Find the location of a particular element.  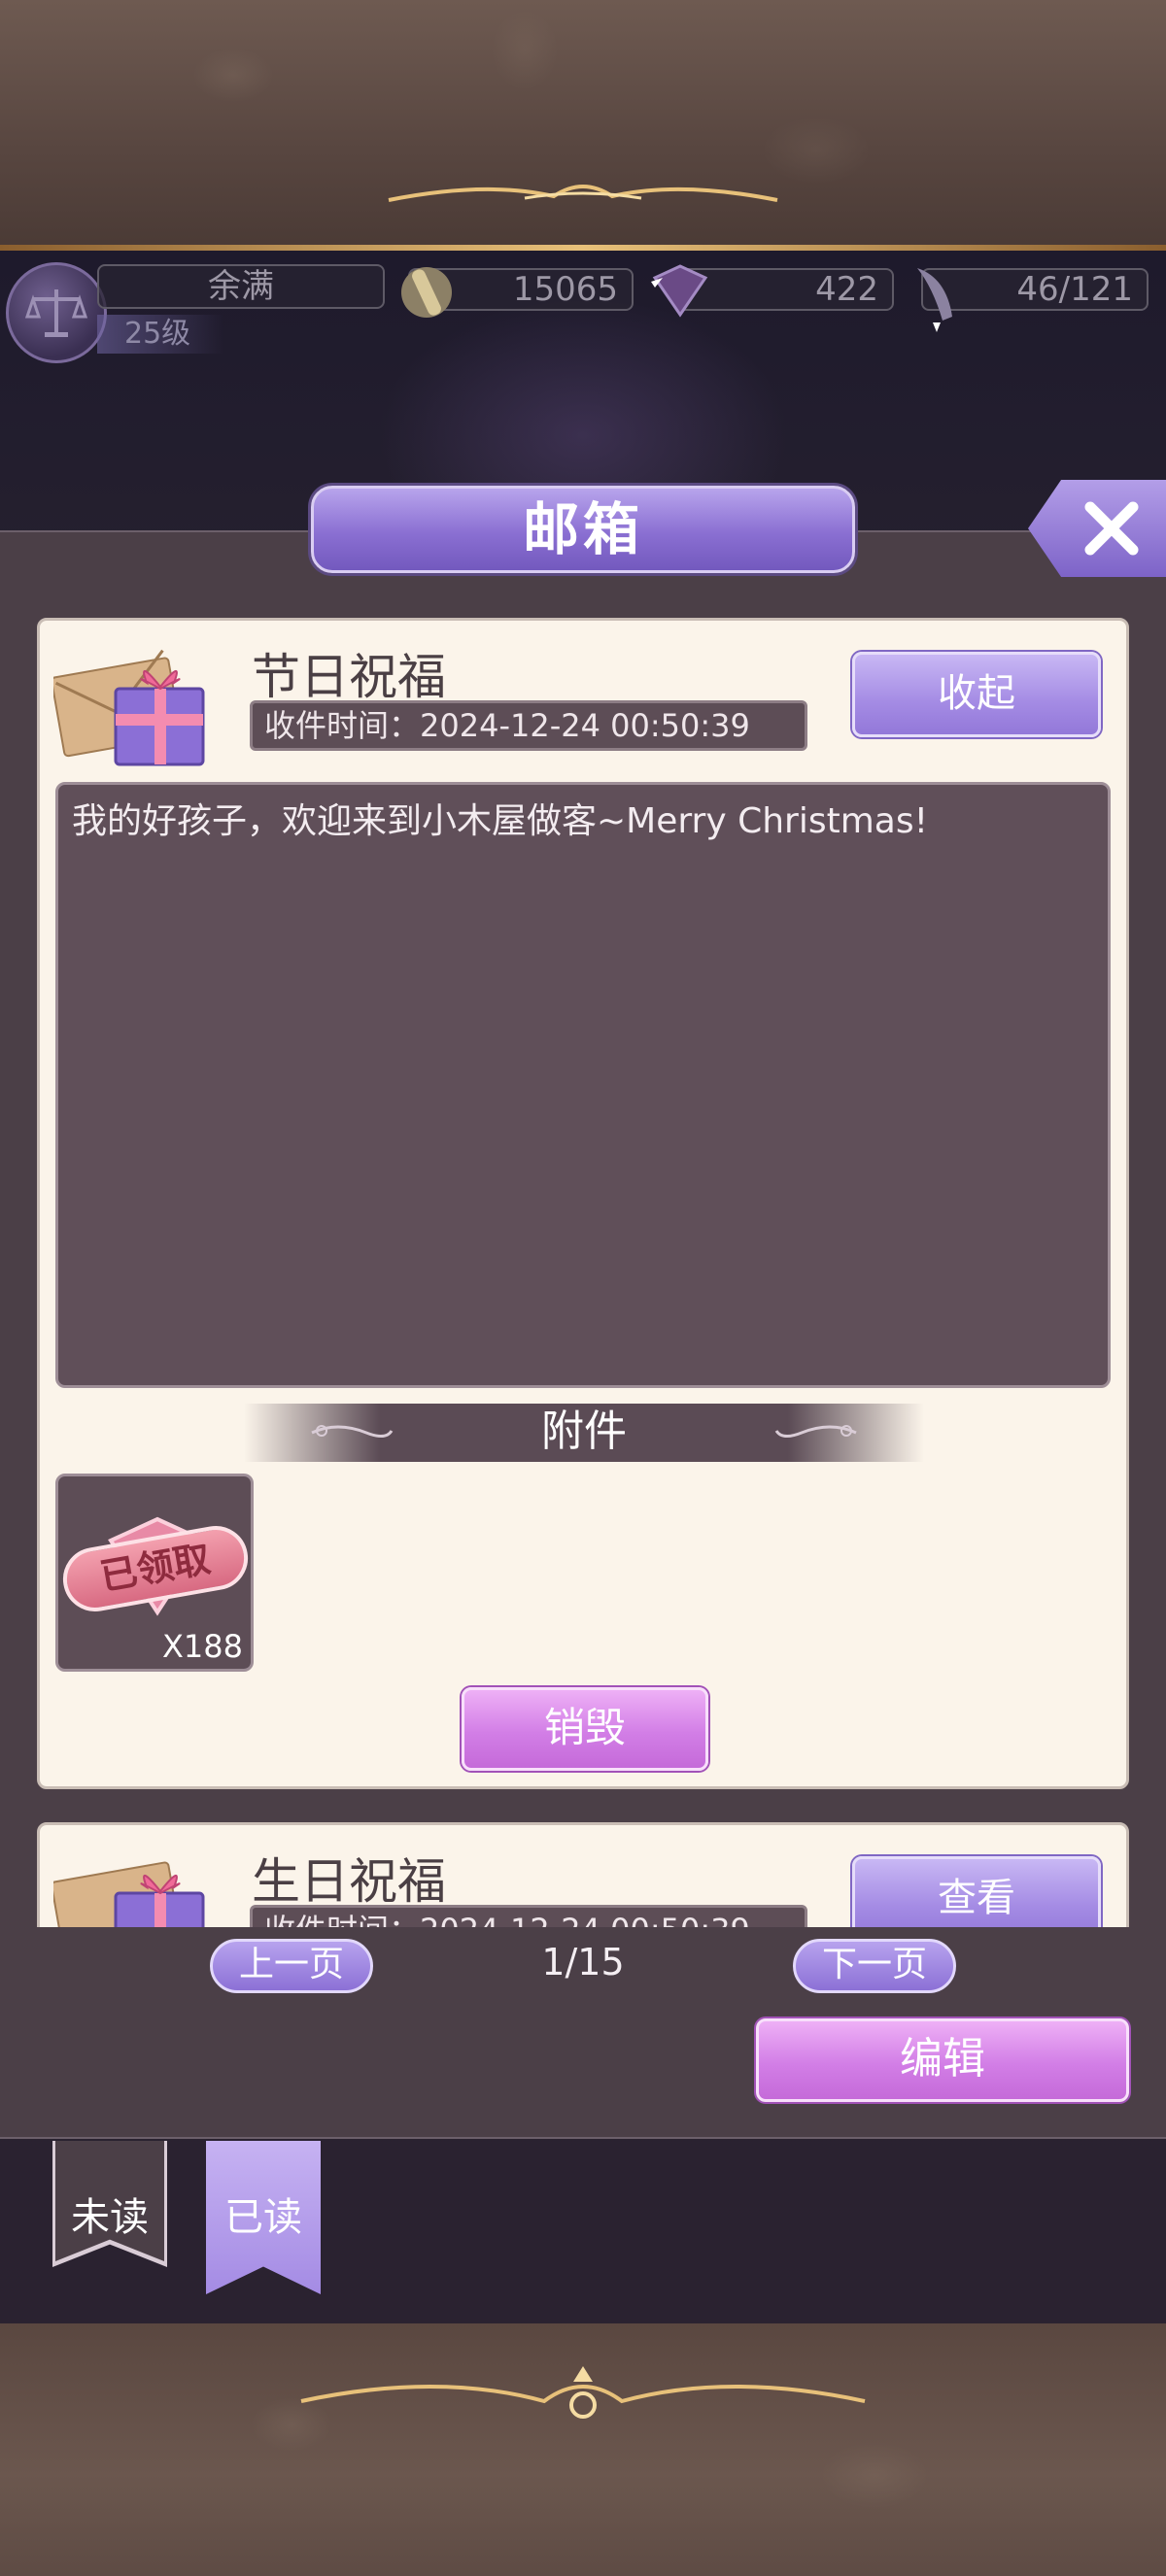

attachment-item: 已领取 X188 is located at coordinates (154, 1573).